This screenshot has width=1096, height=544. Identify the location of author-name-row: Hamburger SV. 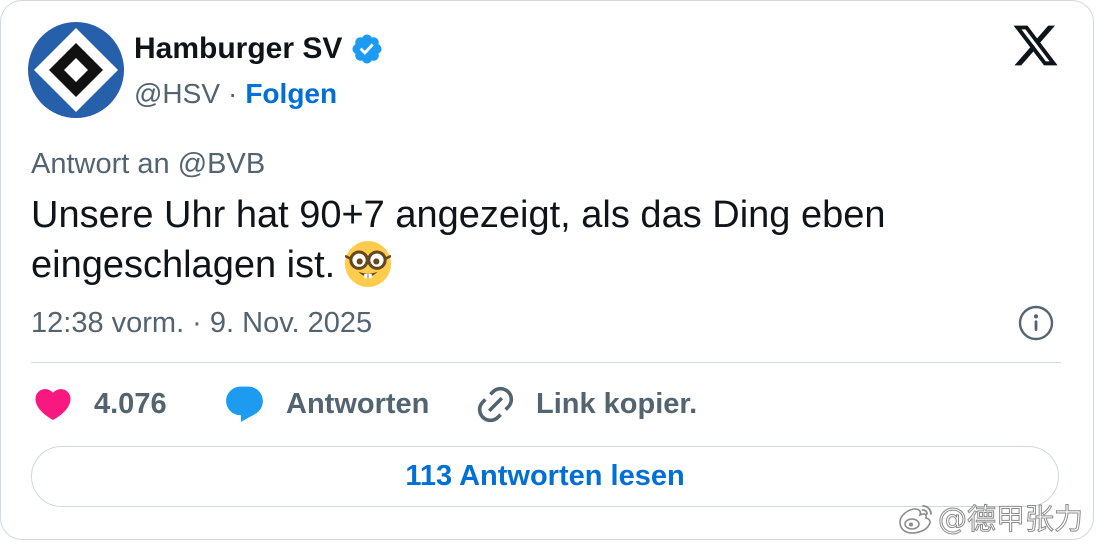
(259, 49).